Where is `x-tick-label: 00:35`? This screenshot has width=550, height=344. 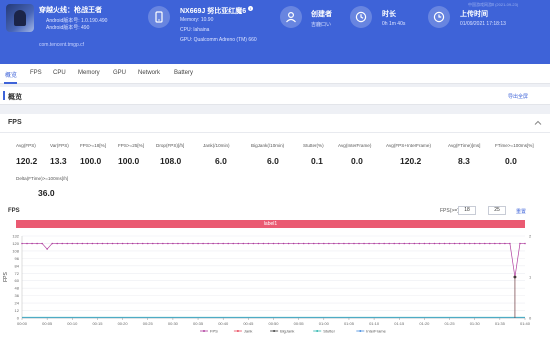
x-tick-label: 00:35 is located at coordinates (198, 323).